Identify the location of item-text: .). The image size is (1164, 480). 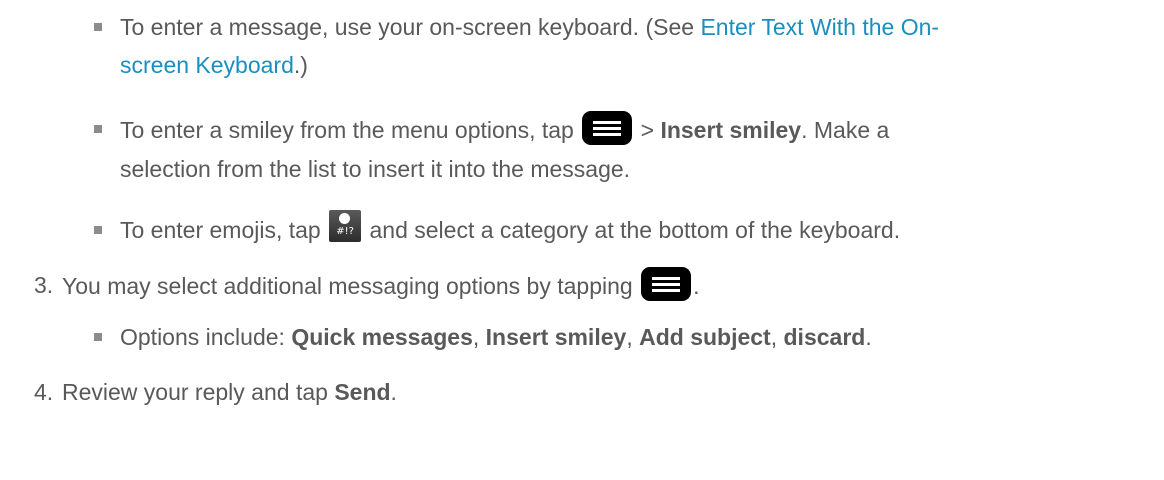
(300, 65).